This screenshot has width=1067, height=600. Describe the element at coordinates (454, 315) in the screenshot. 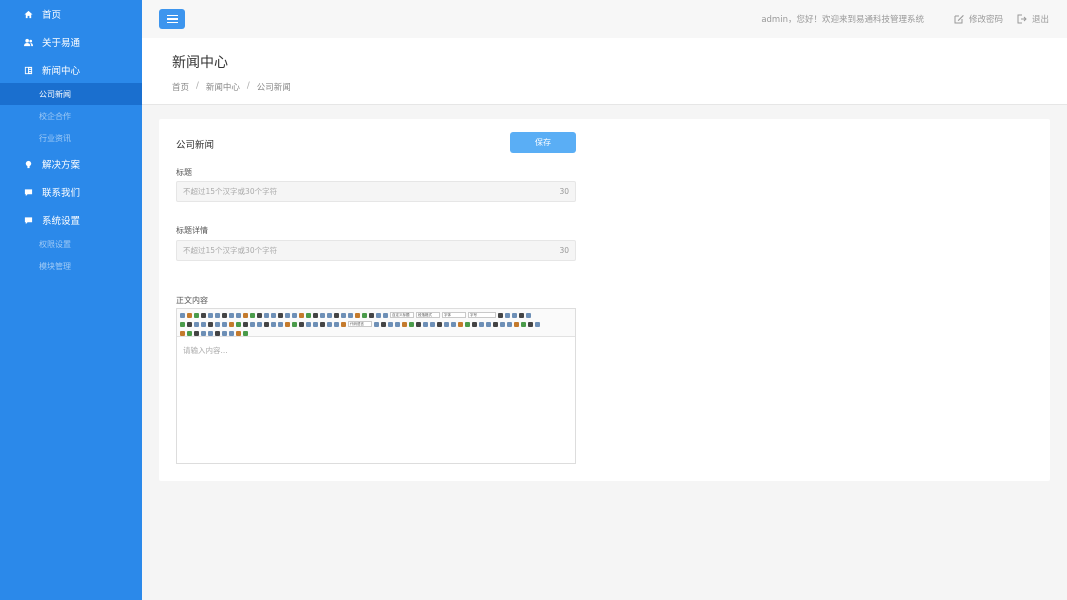

I see `toolbar-select: 字体` at that location.